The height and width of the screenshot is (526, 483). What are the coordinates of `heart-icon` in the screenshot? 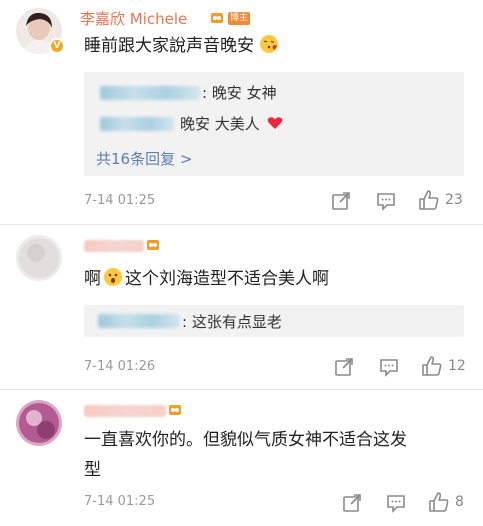 It's located at (274, 123).